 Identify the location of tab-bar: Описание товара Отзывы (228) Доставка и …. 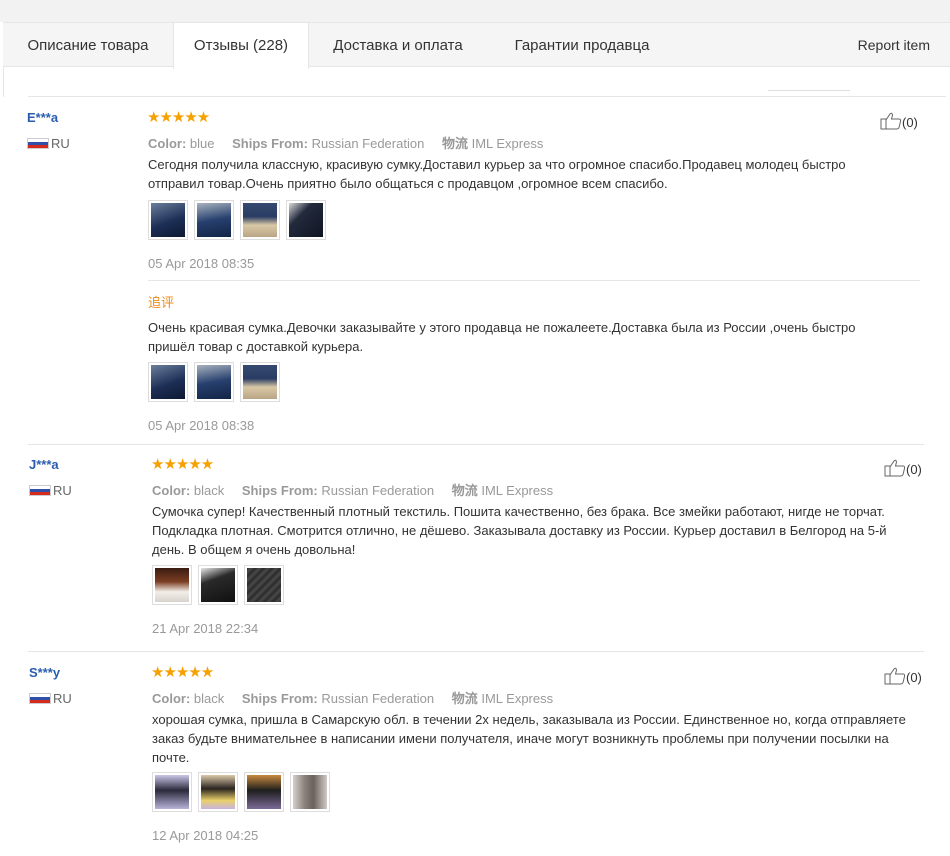
(476, 45).